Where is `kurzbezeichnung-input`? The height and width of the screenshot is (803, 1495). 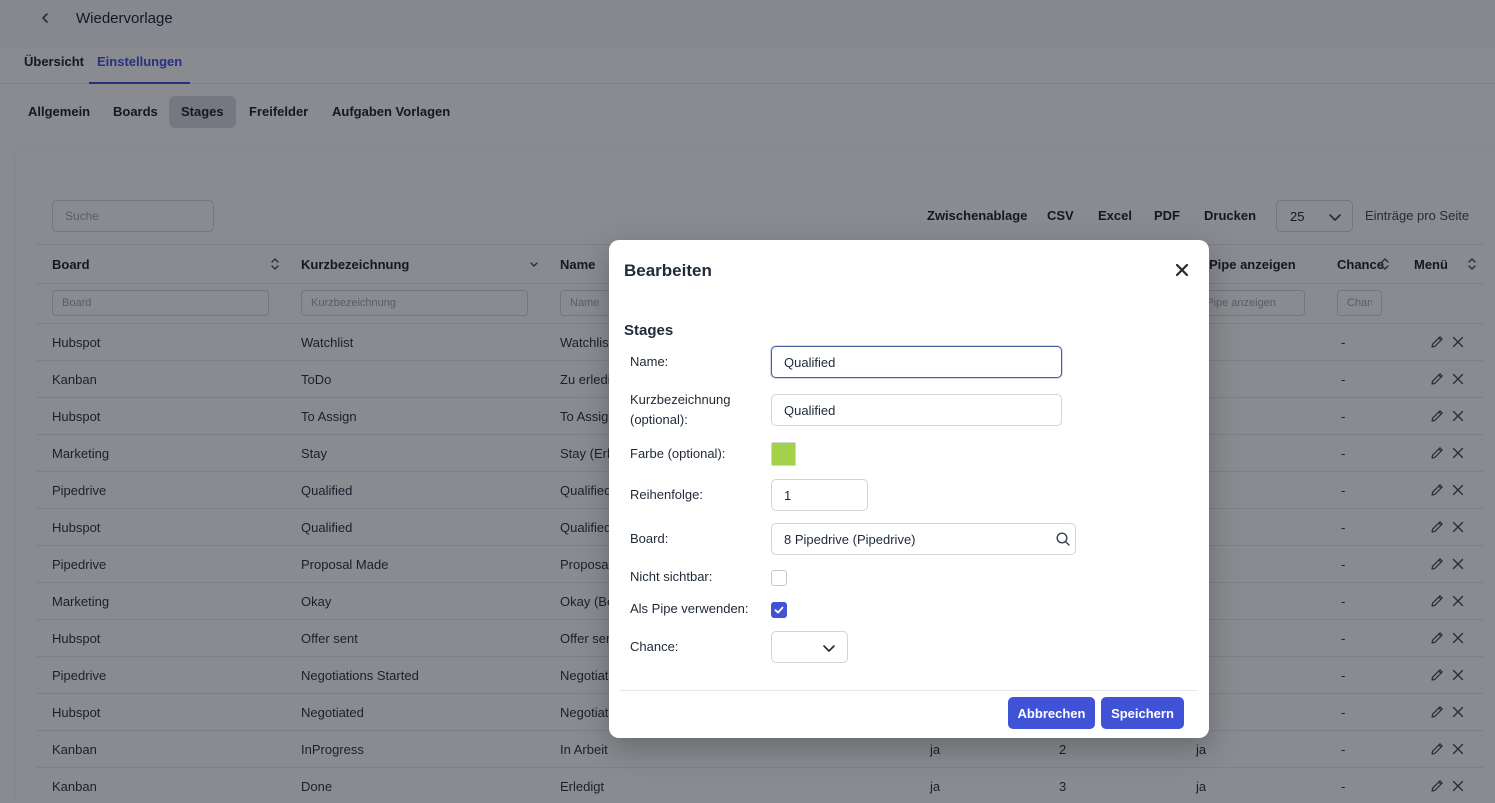
kurzbezeichnung-input is located at coordinates (916, 410).